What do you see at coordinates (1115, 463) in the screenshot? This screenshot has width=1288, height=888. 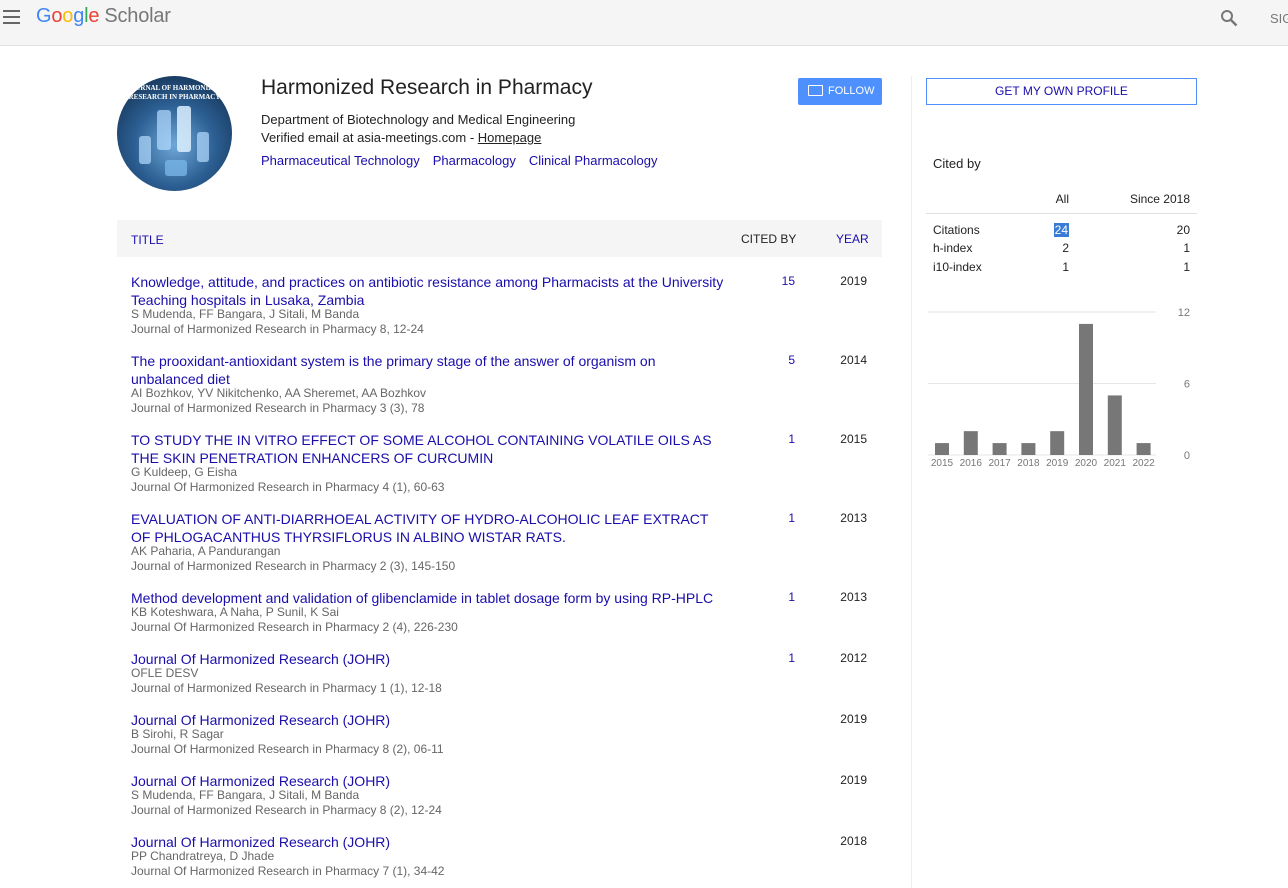 I see `x-tick-label: 2021` at bounding box center [1115, 463].